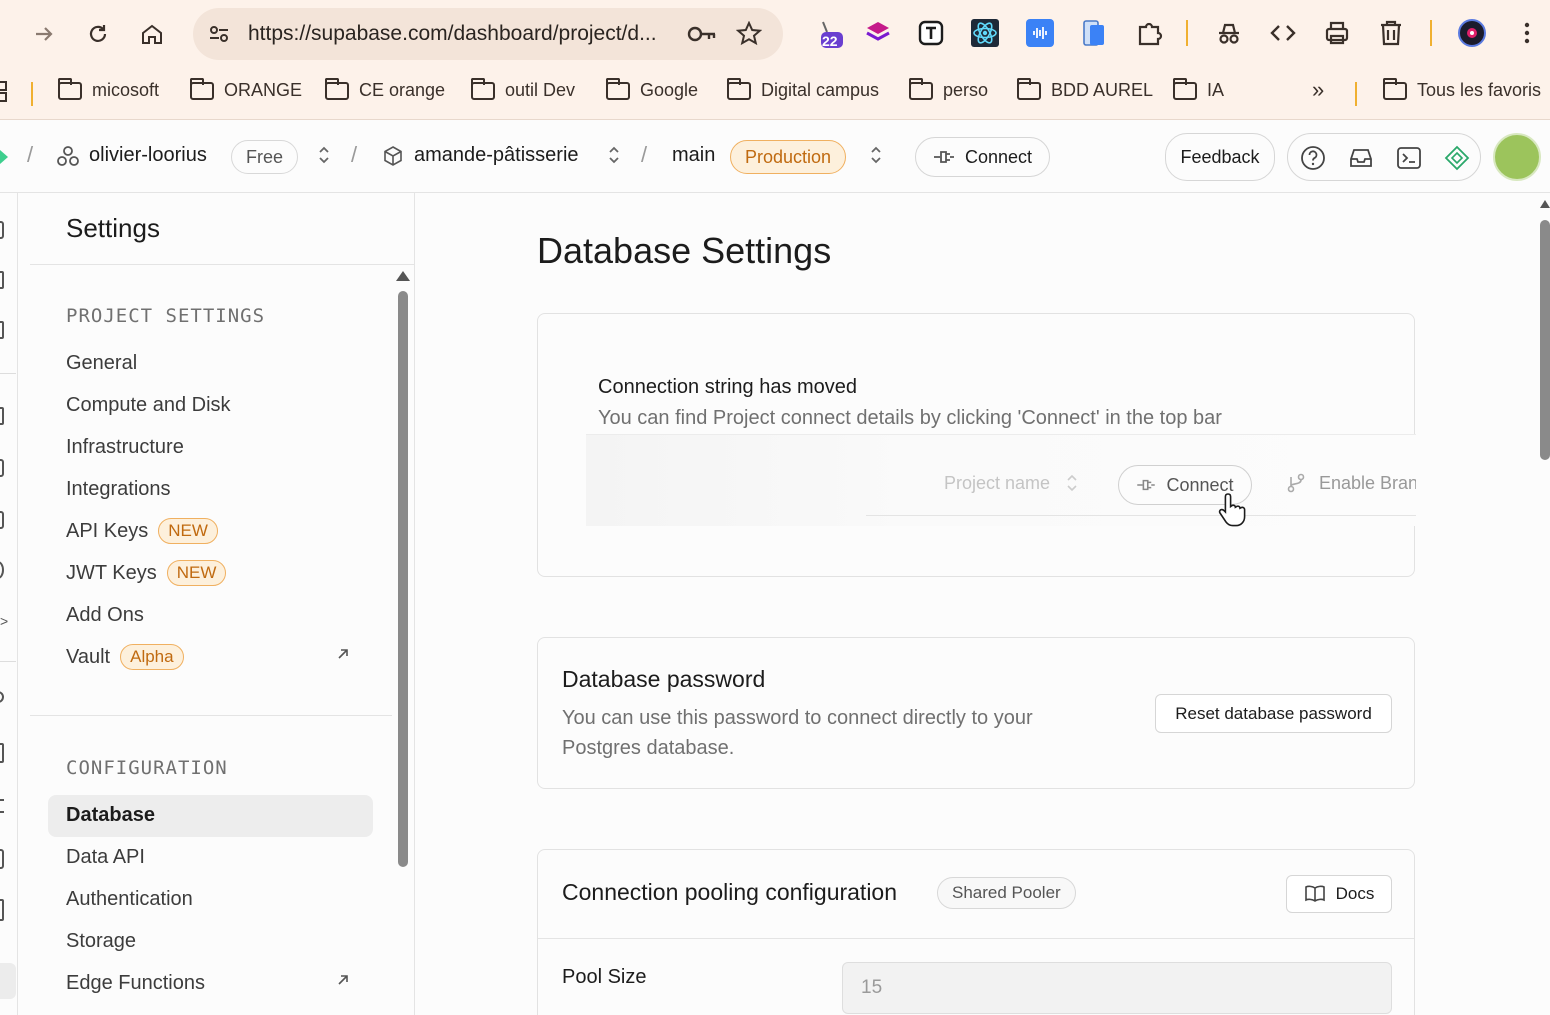 This screenshot has width=1550, height=1015. Describe the element at coordinates (702, 36) in the screenshot. I see `password-key-icon` at that location.